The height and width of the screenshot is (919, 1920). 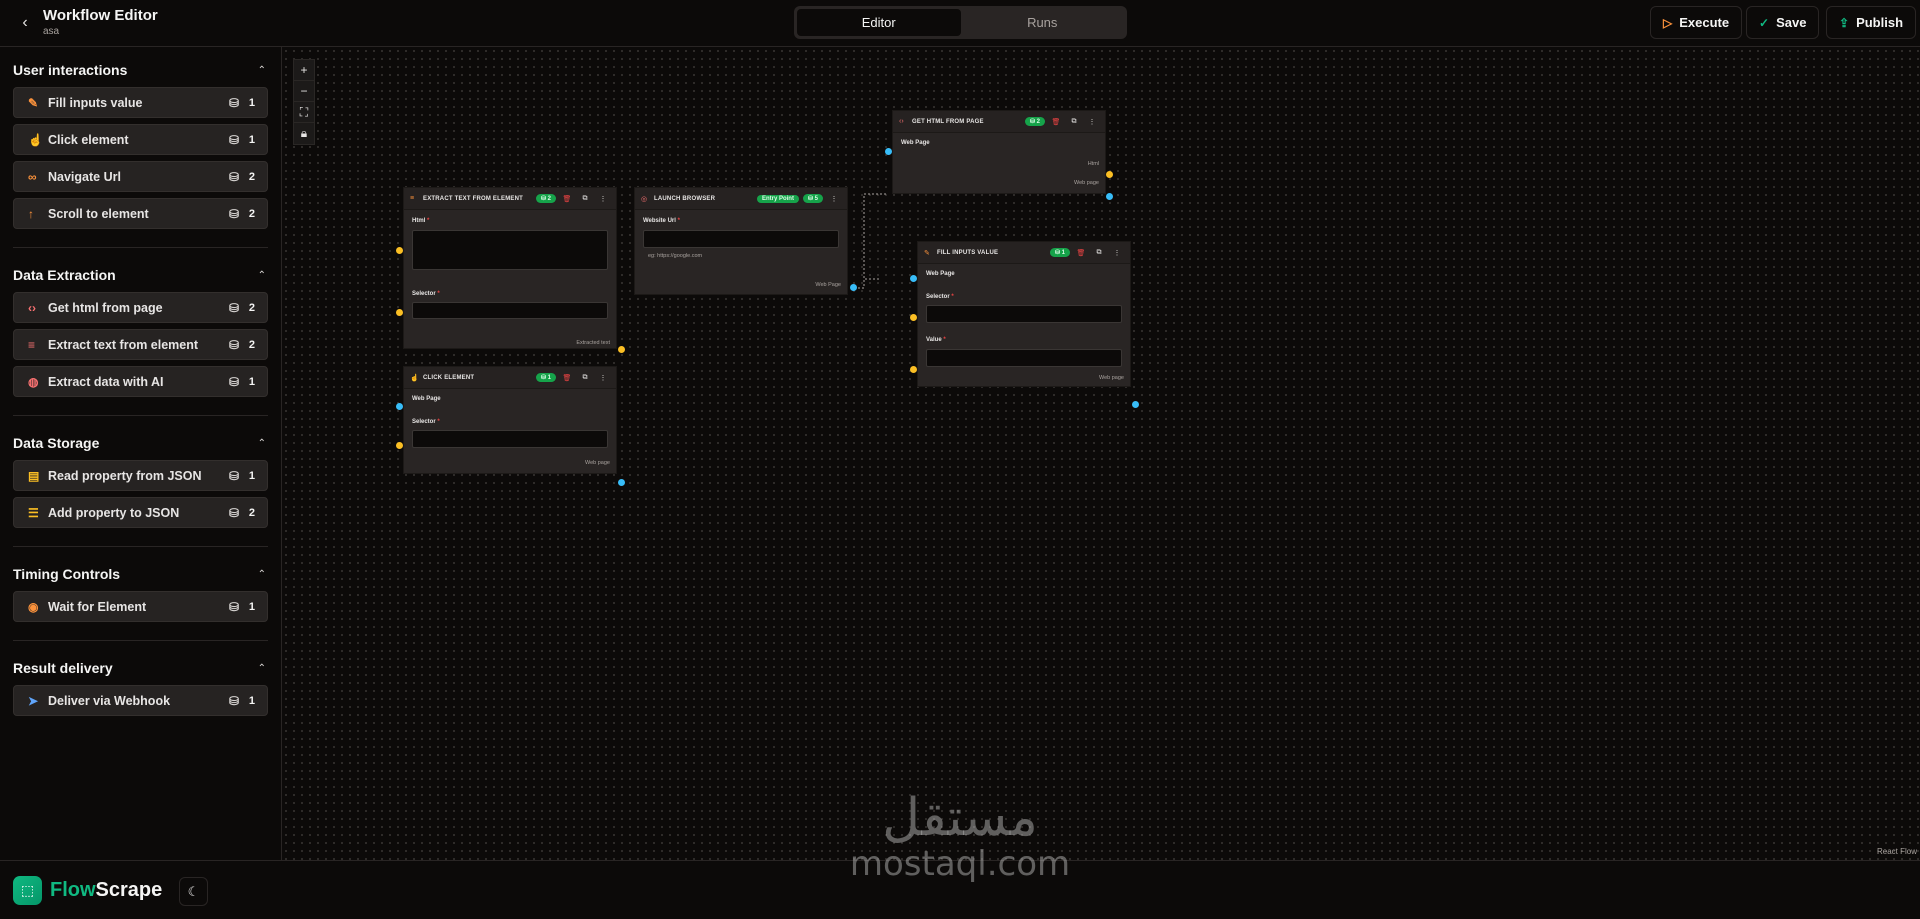 I want to click on credits-value: 5, so click(x=816, y=199).